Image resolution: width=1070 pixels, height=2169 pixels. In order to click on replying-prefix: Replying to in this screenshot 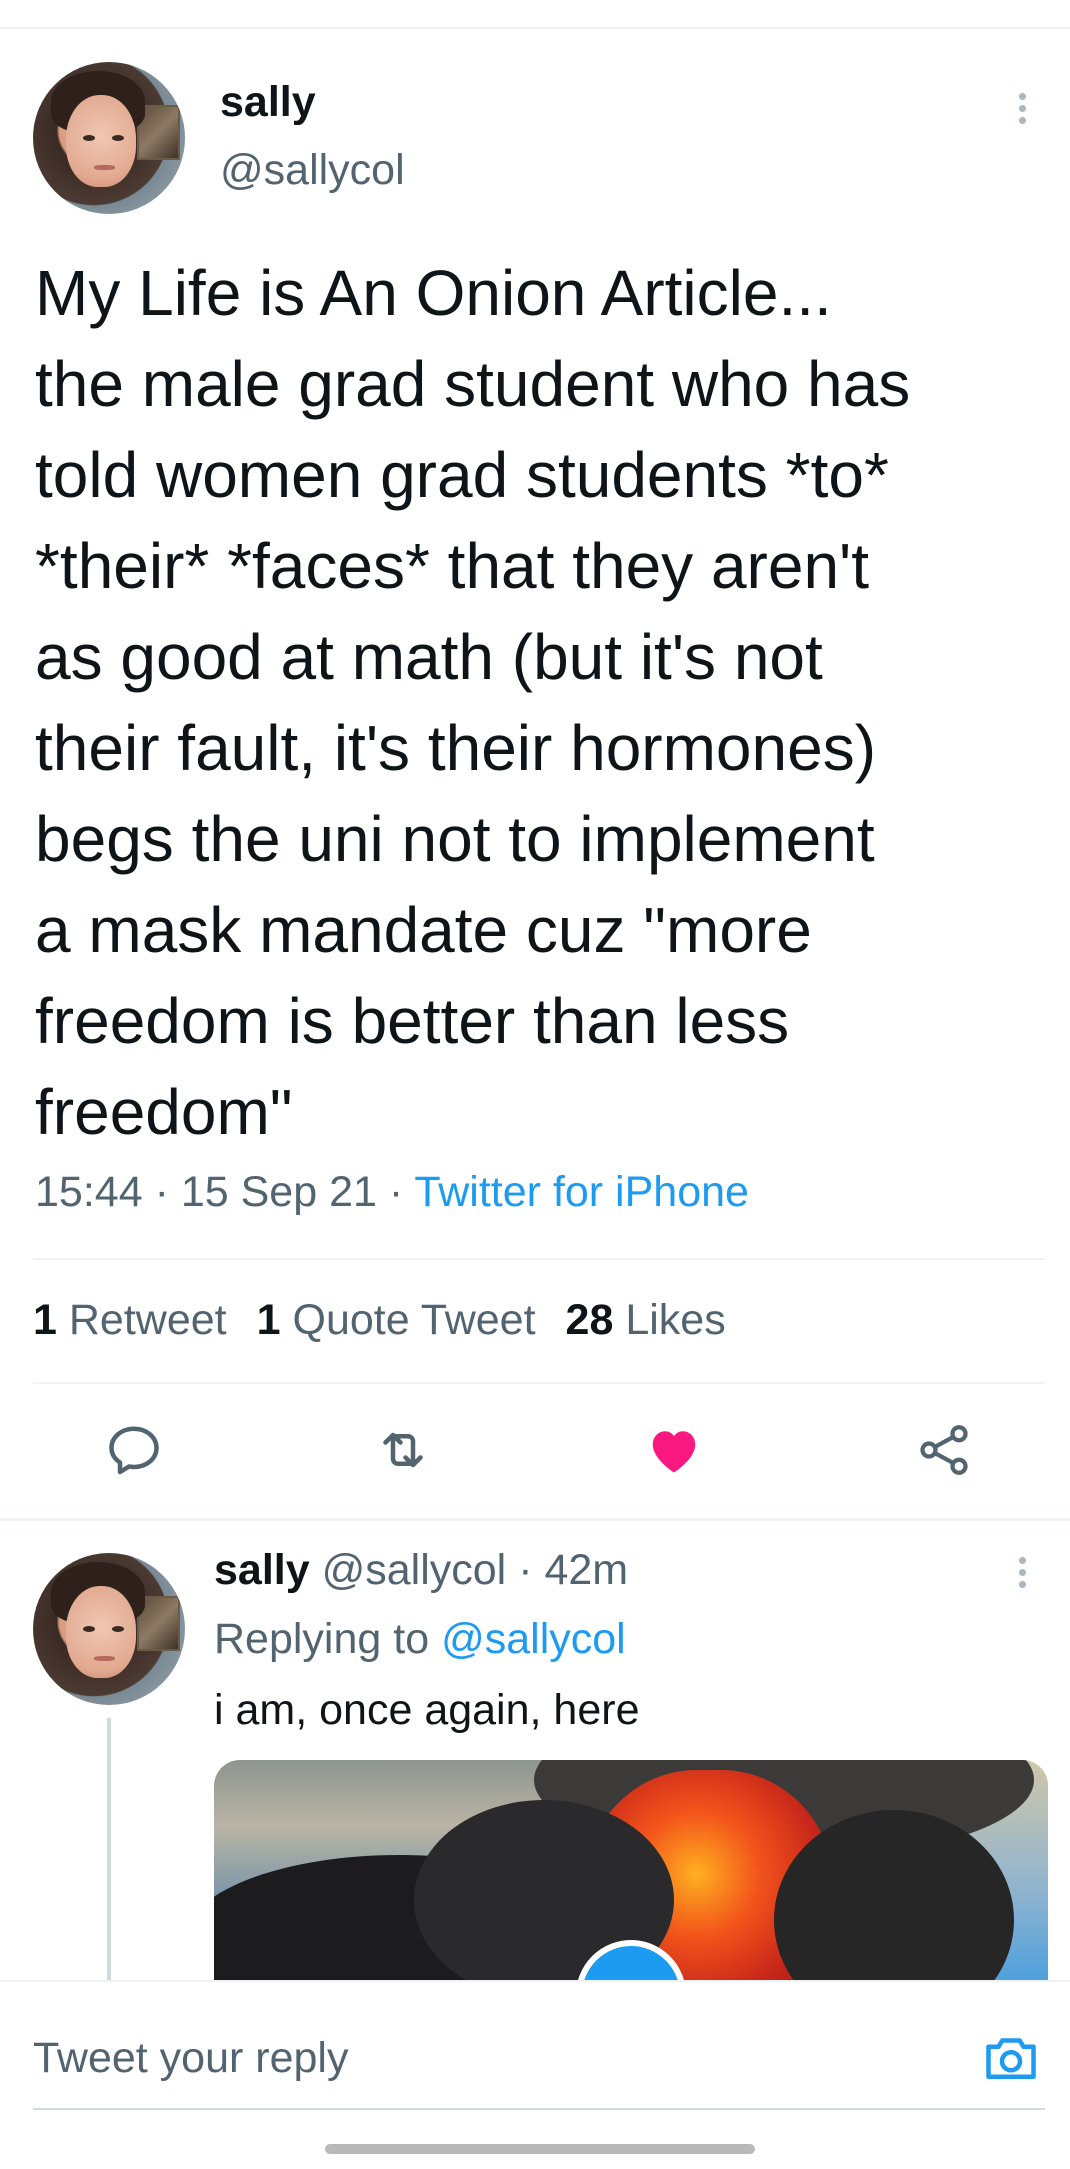, I will do `click(322, 1639)`.